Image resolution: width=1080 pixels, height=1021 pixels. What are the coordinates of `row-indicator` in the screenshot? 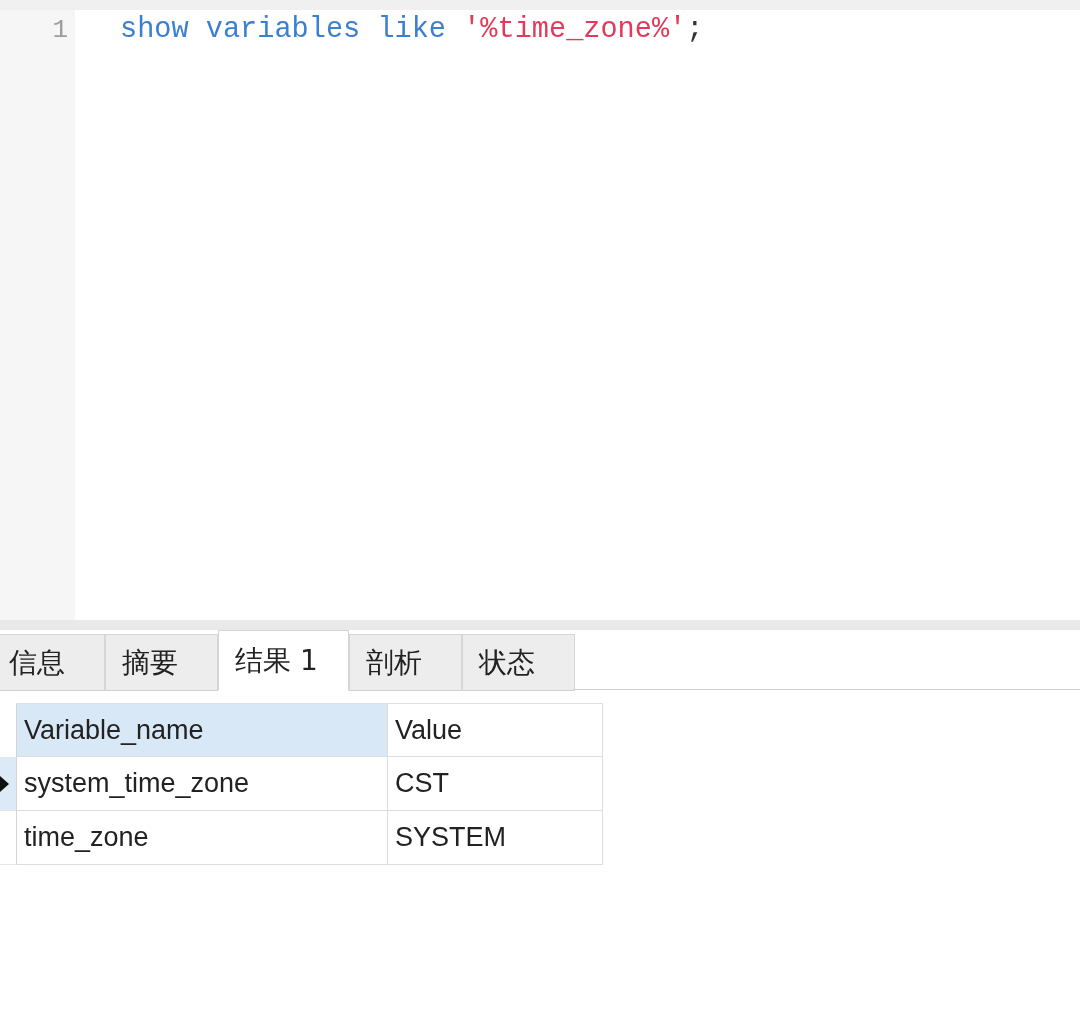 It's located at (8, 784).